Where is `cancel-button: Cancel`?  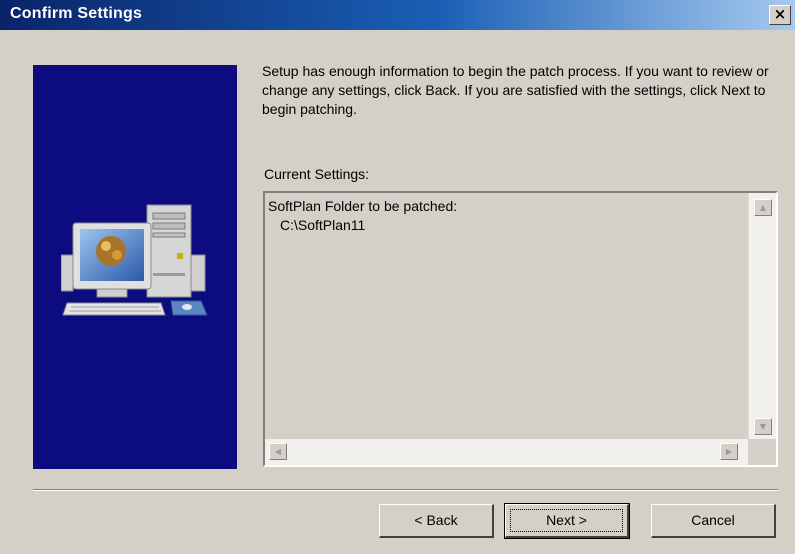
cancel-button: Cancel is located at coordinates (713, 521).